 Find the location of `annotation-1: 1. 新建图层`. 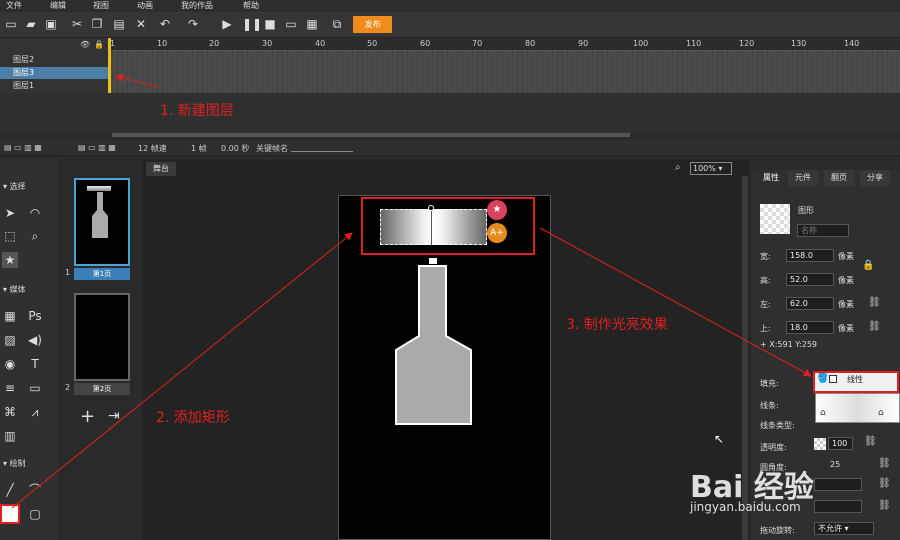

annotation-1: 1. 新建图层 is located at coordinates (197, 111).